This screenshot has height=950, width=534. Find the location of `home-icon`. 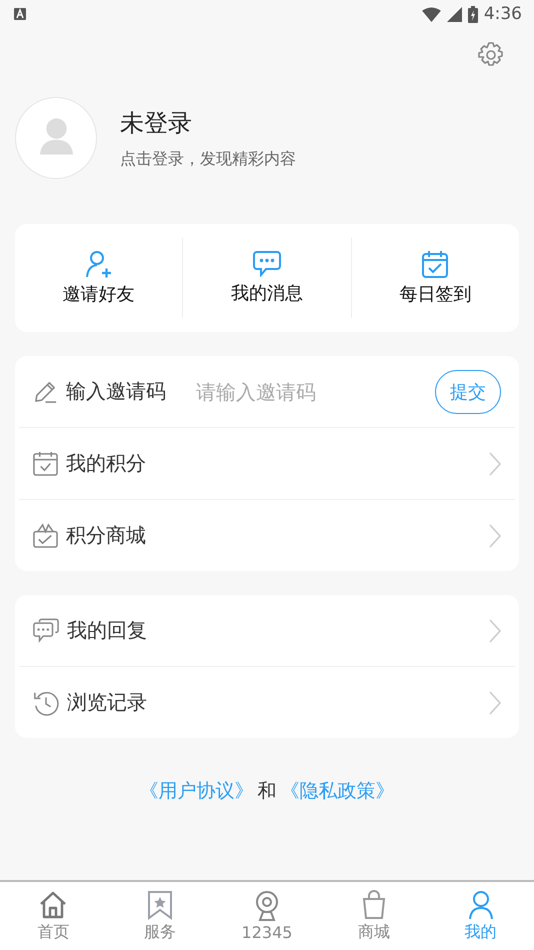

home-icon is located at coordinates (53, 905).